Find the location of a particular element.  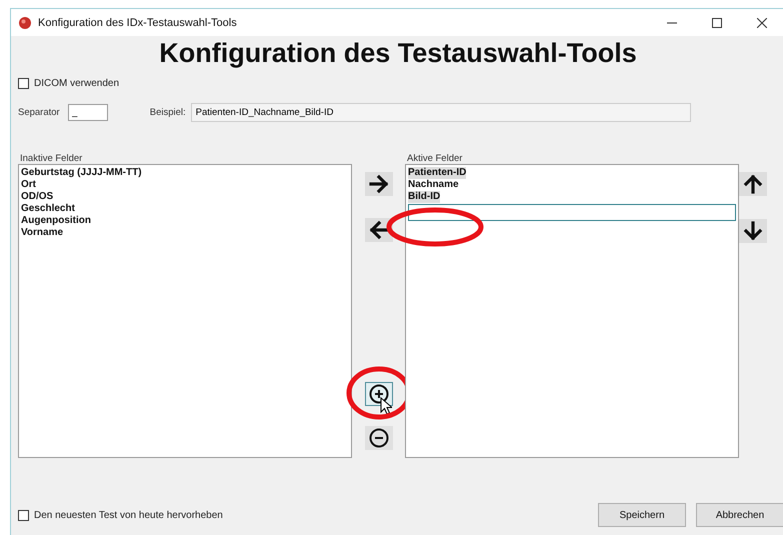

page-heading: Konfiguration des Testauswahl-Tools is located at coordinates (398, 54).